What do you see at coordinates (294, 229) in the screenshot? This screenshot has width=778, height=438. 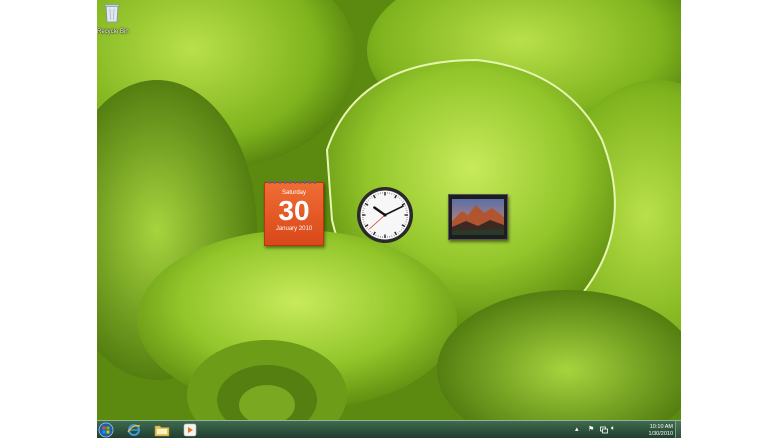 I see `calendar-month-year: January 2010` at bounding box center [294, 229].